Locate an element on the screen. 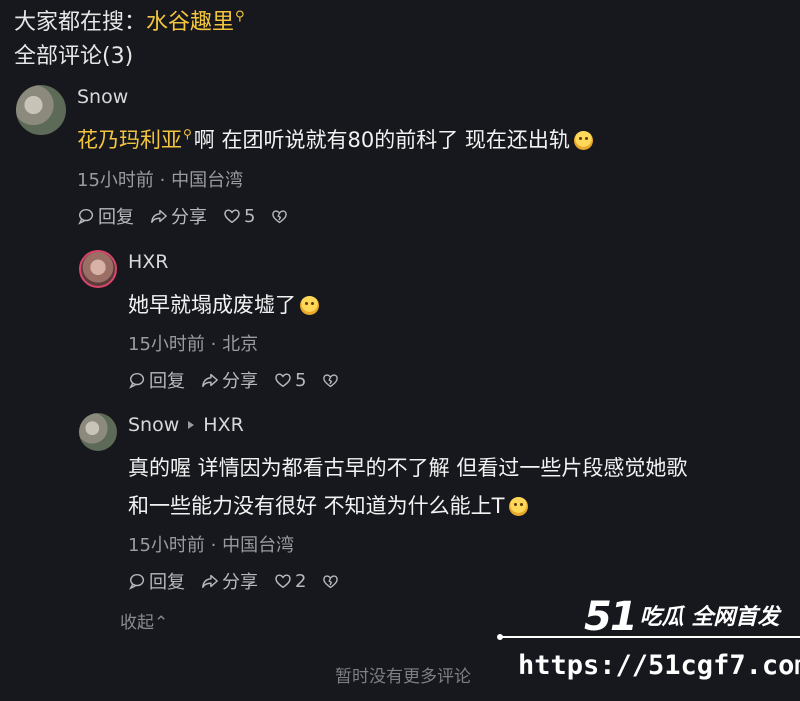  comment-text: 她早就塌成废墟了 is located at coordinates (223, 304).